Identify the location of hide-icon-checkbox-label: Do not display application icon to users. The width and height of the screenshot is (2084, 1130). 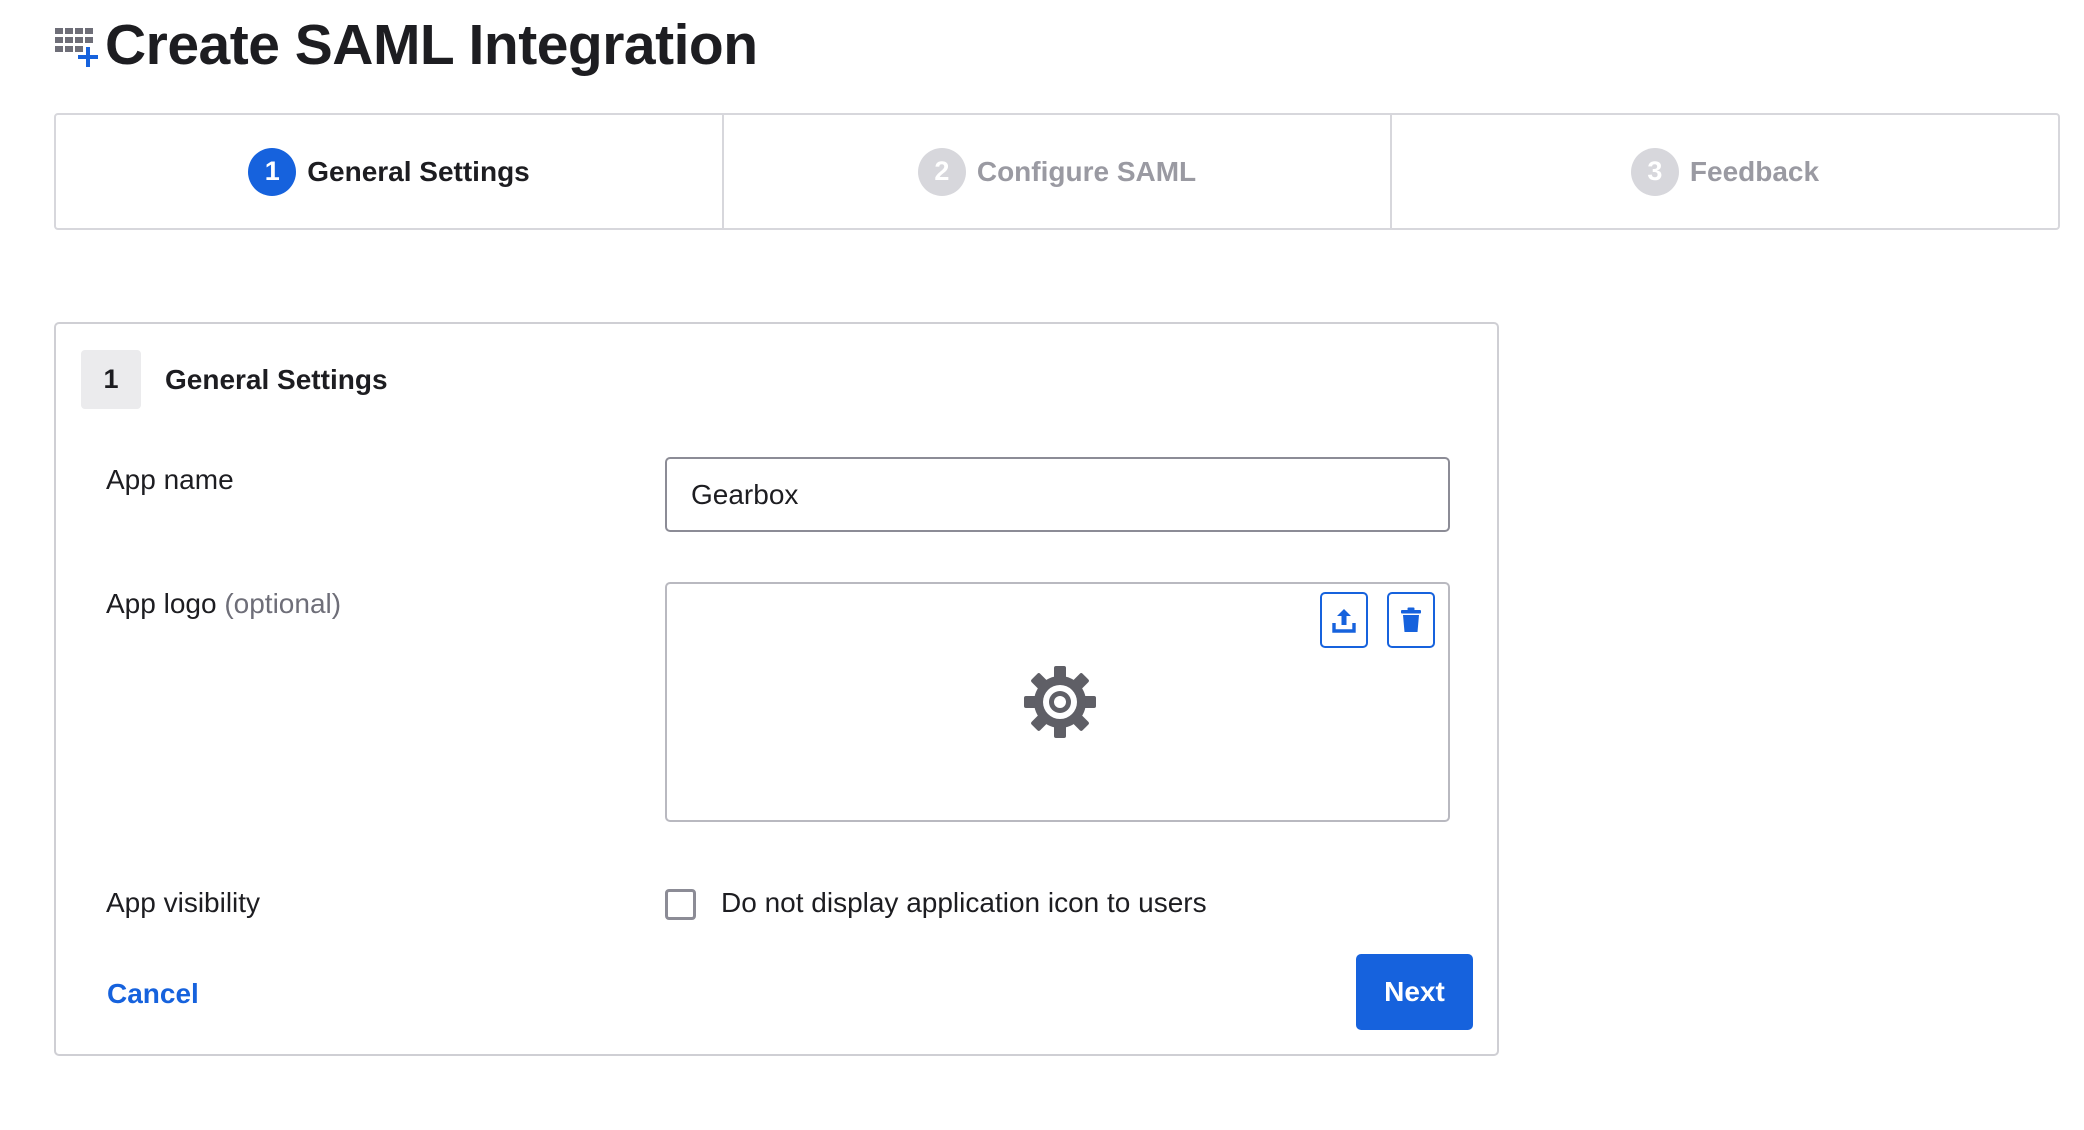
(964, 903).